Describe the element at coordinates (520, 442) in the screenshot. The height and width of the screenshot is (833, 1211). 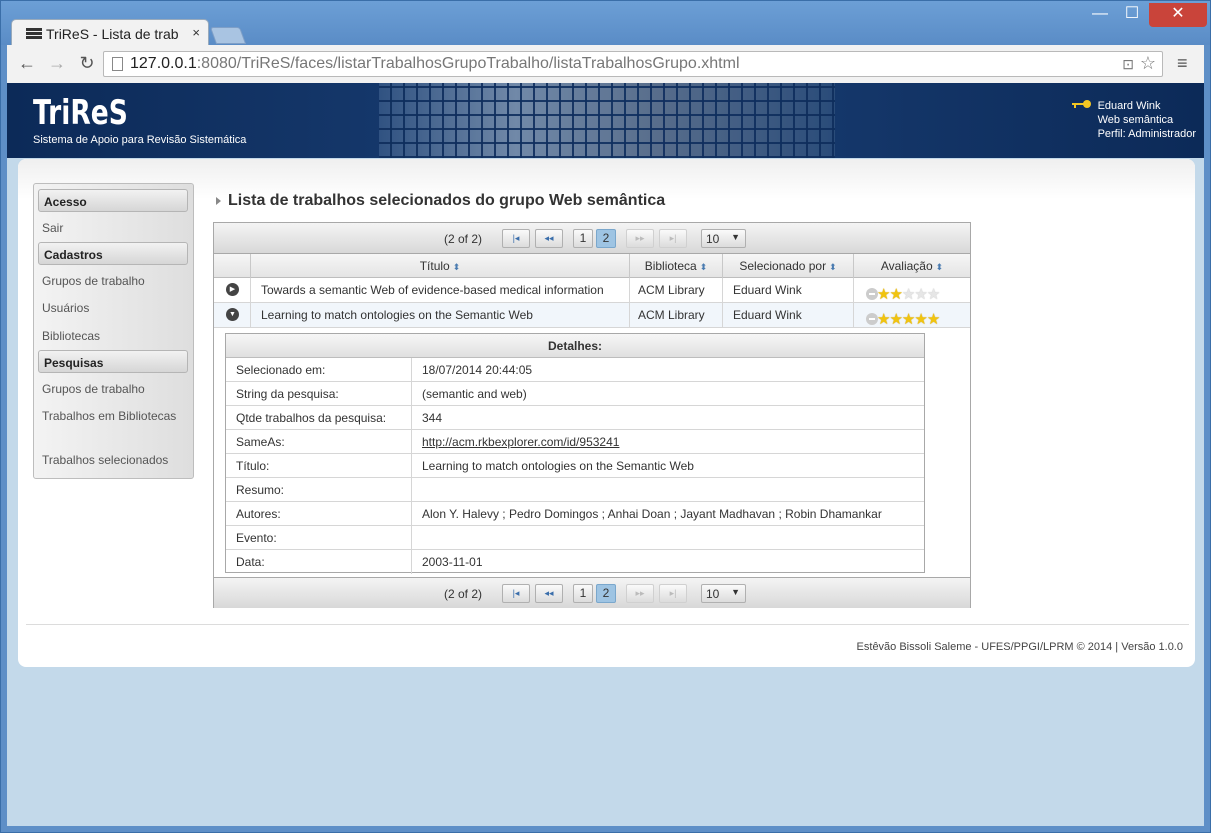
I see `sameas-link: http://acm.rkbexplorer.com/id/953241` at that location.